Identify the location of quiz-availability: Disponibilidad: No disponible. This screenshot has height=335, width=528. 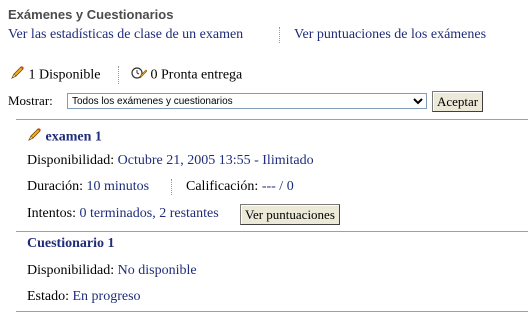
(112, 271).